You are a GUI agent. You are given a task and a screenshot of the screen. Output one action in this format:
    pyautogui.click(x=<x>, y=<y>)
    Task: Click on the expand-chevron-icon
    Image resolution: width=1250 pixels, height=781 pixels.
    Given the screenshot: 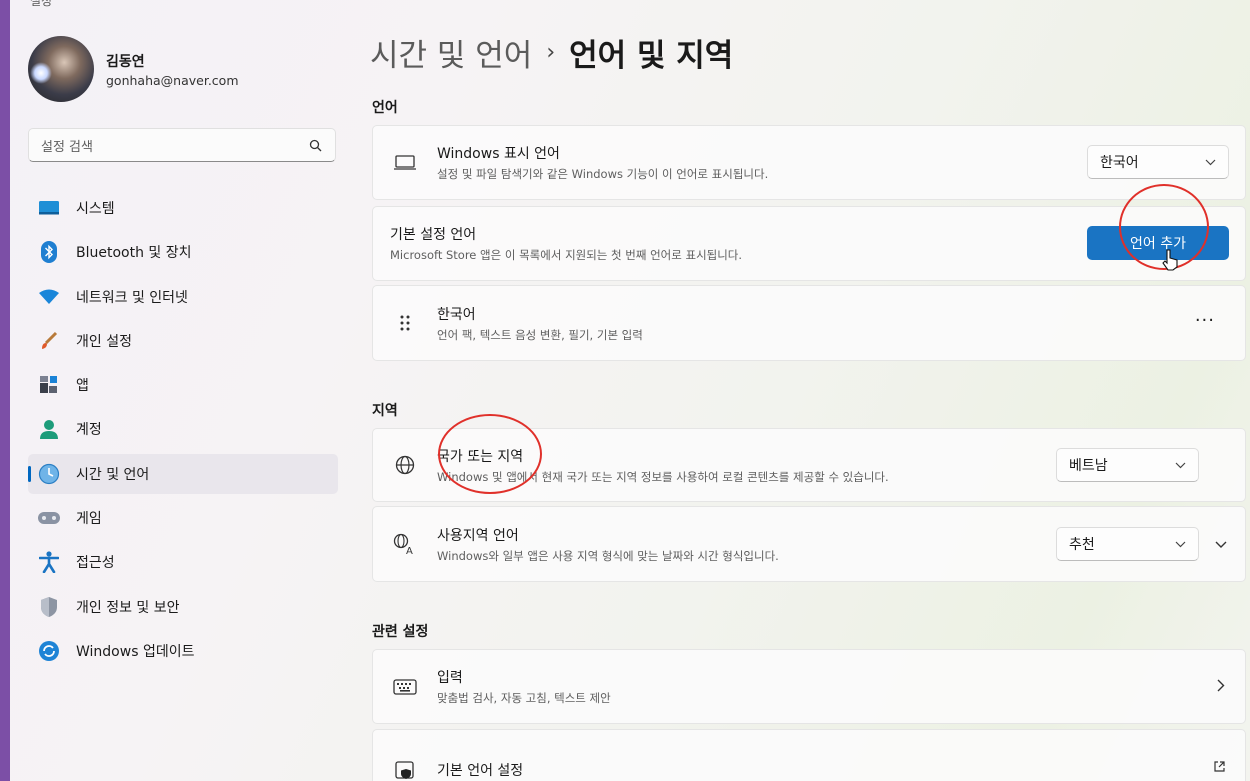 What is the action you would take?
    pyautogui.click(x=1221, y=545)
    